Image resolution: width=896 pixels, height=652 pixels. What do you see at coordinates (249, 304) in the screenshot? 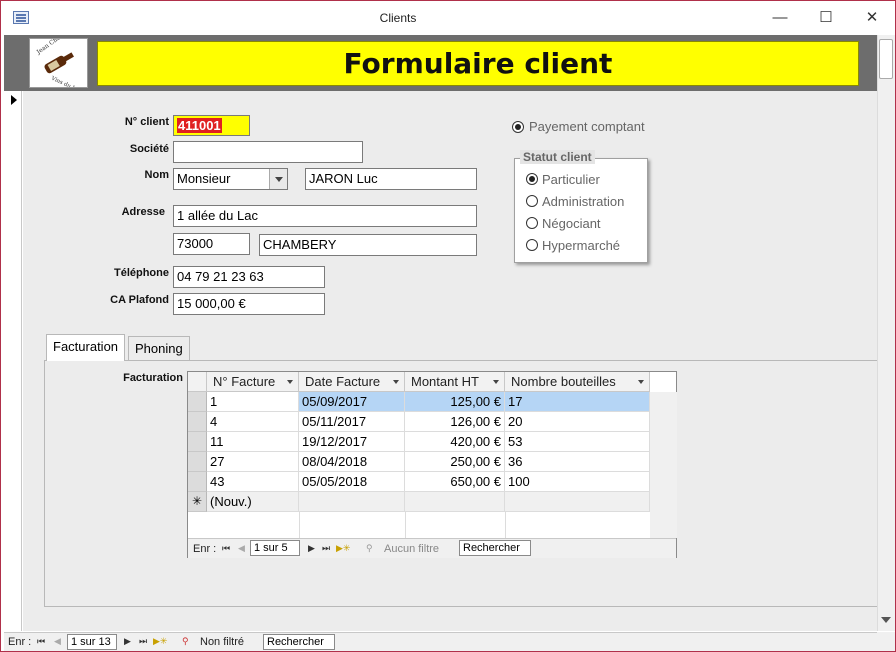
I see `ca-plafond-field: 15 000,00 €` at bounding box center [249, 304].